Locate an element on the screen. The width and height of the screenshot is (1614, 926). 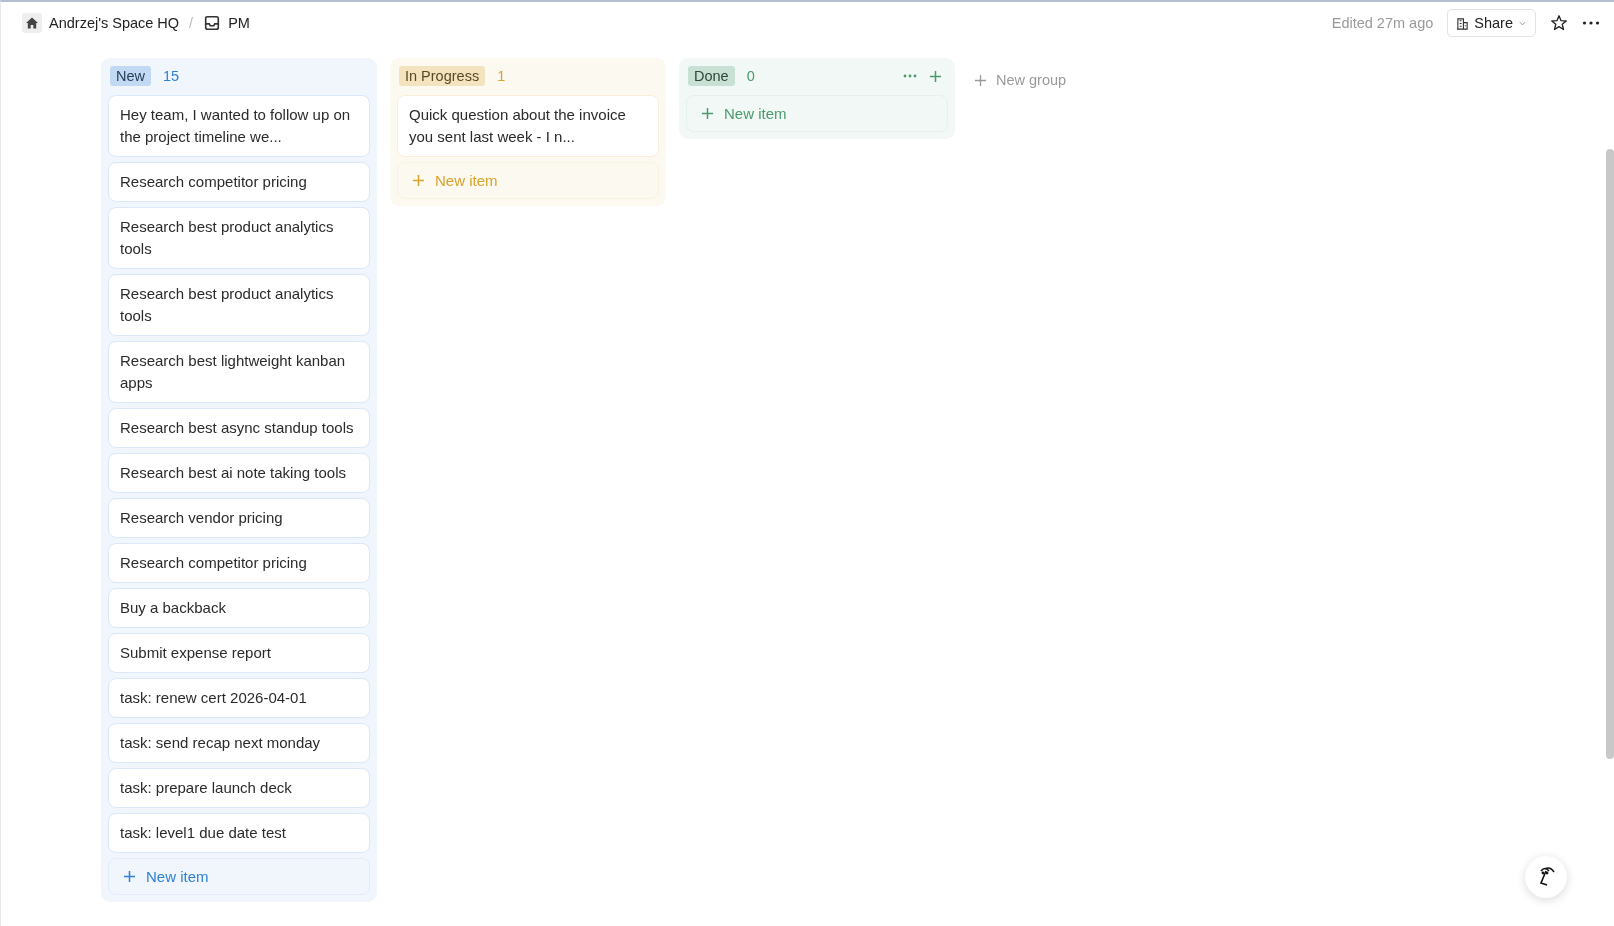
share-button: Share is located at coordinates (1491, 23).